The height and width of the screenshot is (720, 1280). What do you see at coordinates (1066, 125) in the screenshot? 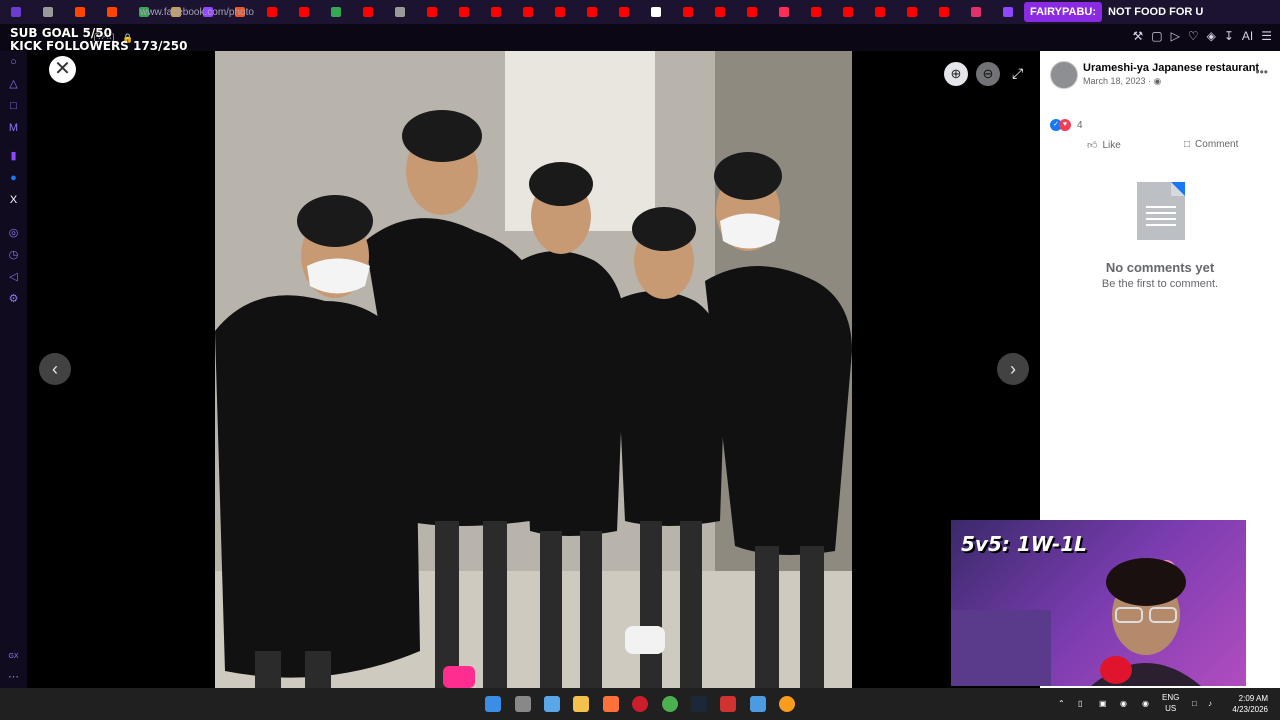
I see `reaction-summary: ✓ ♥ 4` at bounding box center [1066, 125].